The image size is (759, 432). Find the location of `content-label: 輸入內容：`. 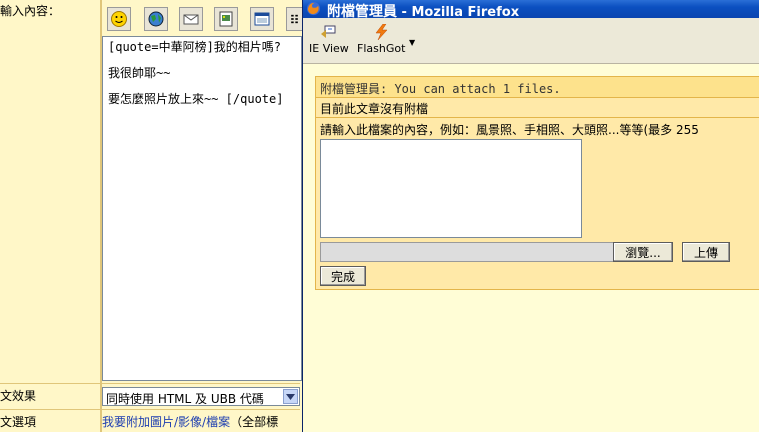

content-label: 輸入內容： is located at coordinates (30, 11).